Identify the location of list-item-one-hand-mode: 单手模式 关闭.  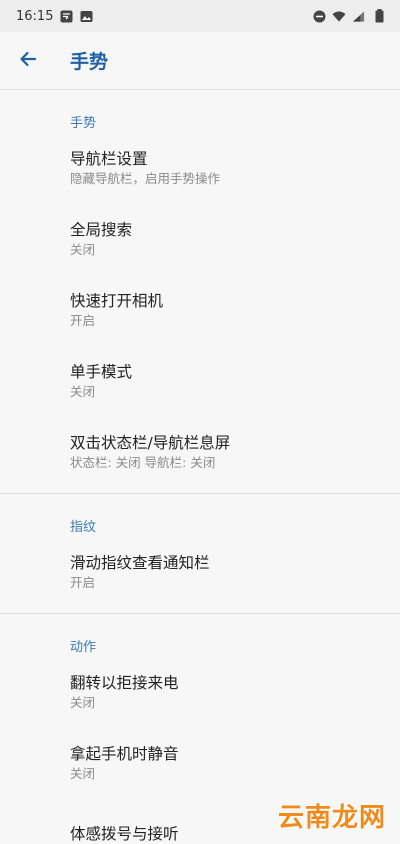
(200, 380).